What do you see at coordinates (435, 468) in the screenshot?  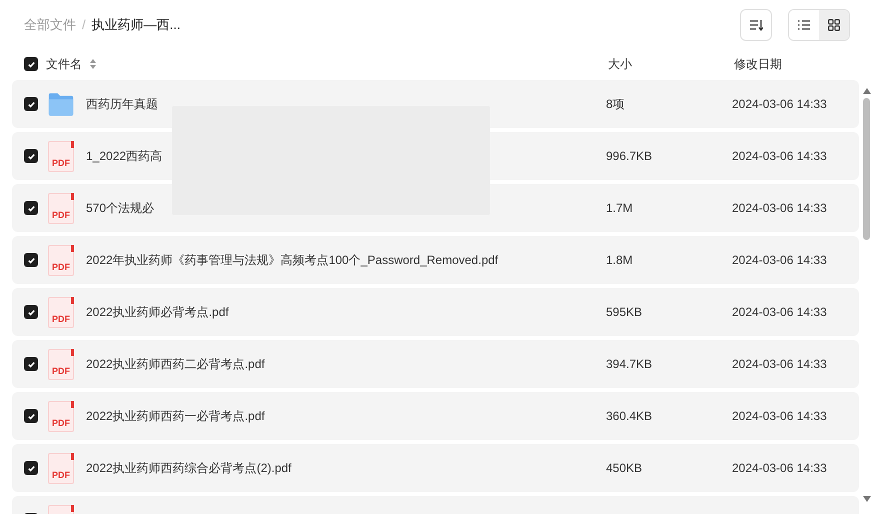 I see `file-row: PDF 2022执业药师西药综合必背考点(2).pdf 450KB 2024-03-06 14:33` at bounding box center [435, 468].